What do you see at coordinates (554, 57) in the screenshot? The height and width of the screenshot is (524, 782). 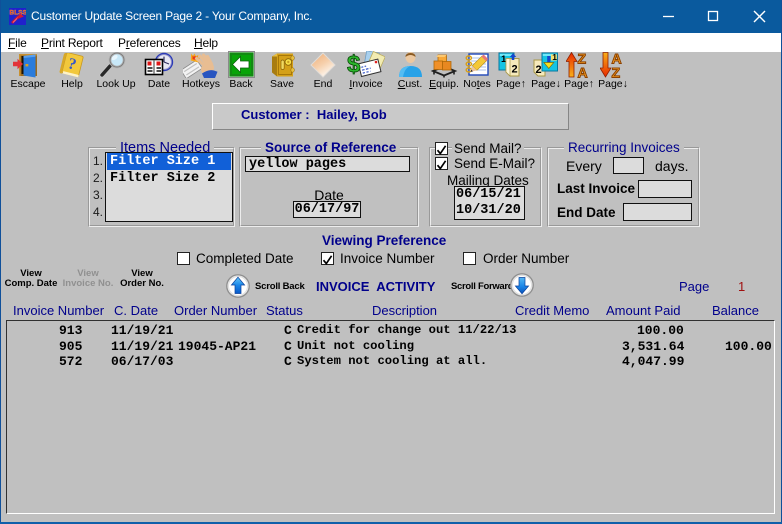 I see `svg-text: 1` at bounding box center [554, 57].